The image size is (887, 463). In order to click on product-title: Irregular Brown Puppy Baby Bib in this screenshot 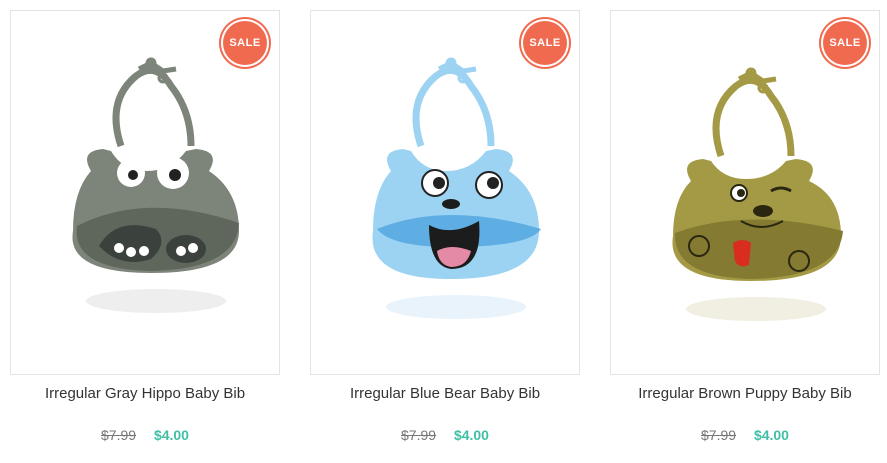, I will do `click(745, 393)`.